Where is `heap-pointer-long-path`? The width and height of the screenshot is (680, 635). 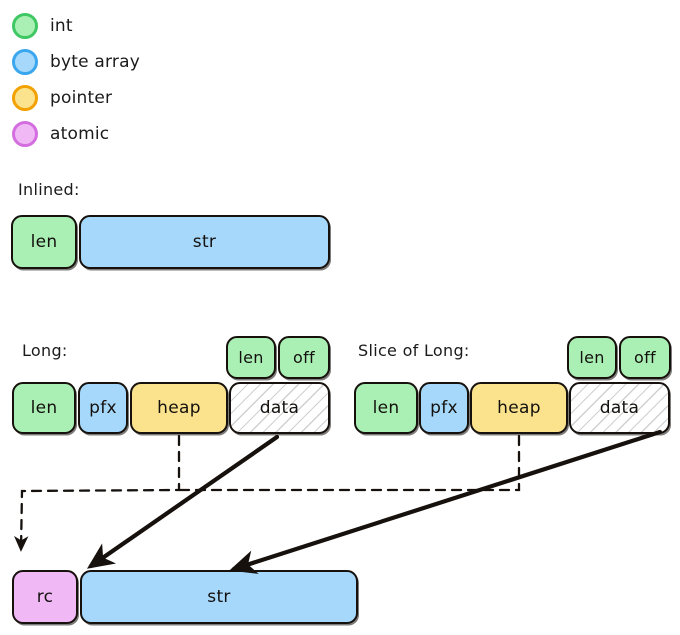
heap-pointer-long-path is located at coordinates (97, 493).